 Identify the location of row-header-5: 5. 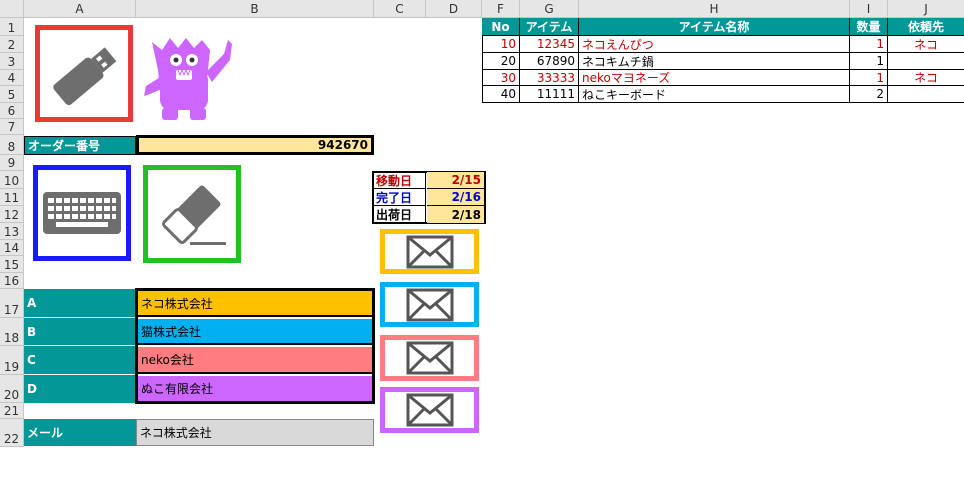
(12, 94).